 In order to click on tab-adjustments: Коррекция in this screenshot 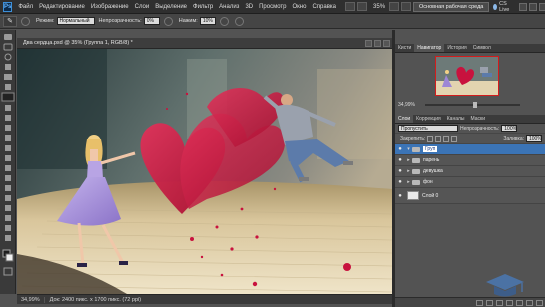, I will do `click(428, 119)`.